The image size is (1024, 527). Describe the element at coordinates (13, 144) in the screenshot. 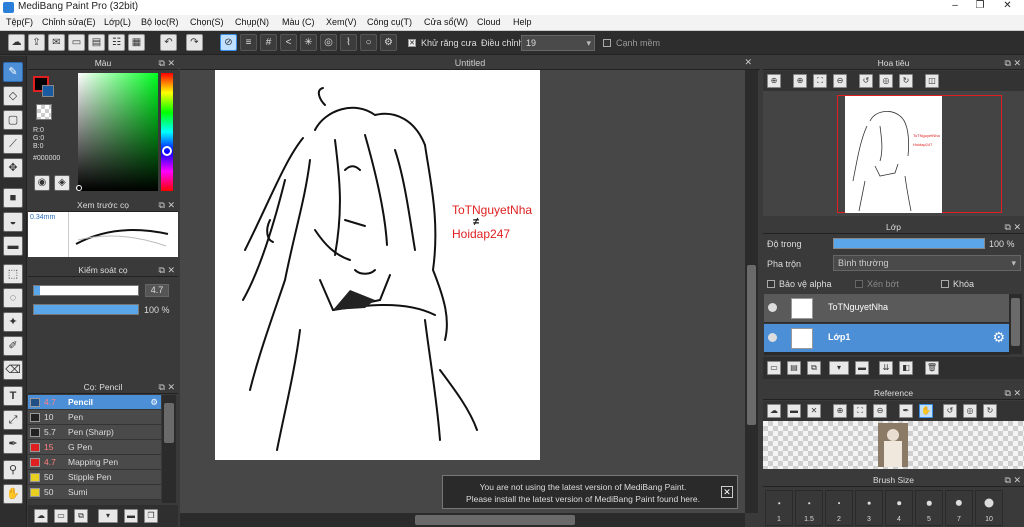

I see `line-tool-icon: ⟋` at that location.